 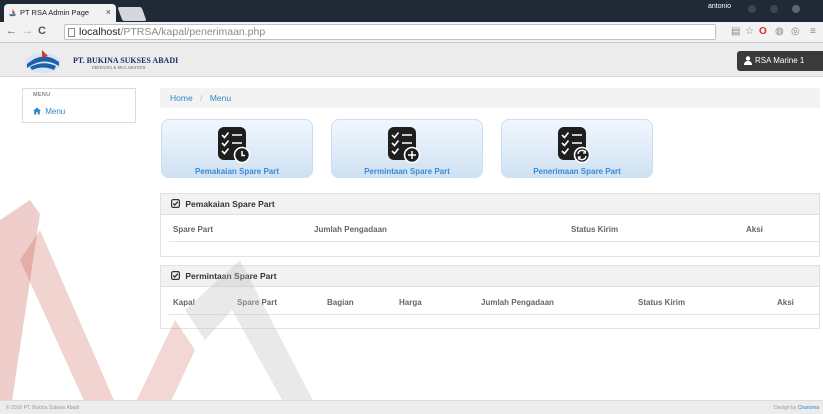 I want to click on sidebar: MENU Menu, so click(x=79, y=105).